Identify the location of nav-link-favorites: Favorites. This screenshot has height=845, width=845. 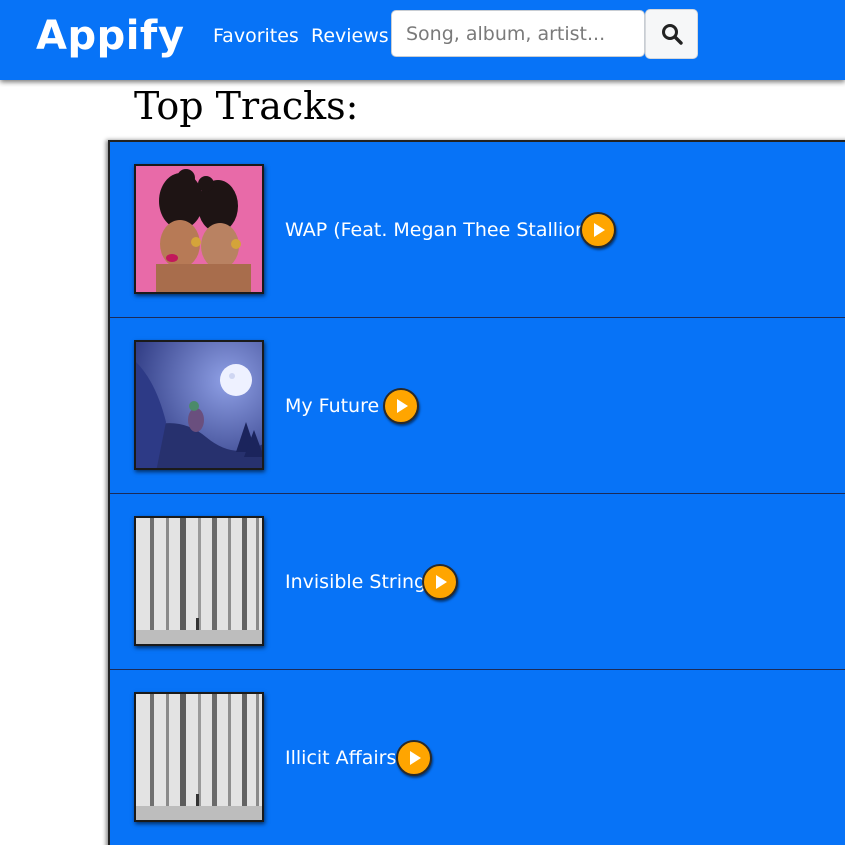
(256, 36).